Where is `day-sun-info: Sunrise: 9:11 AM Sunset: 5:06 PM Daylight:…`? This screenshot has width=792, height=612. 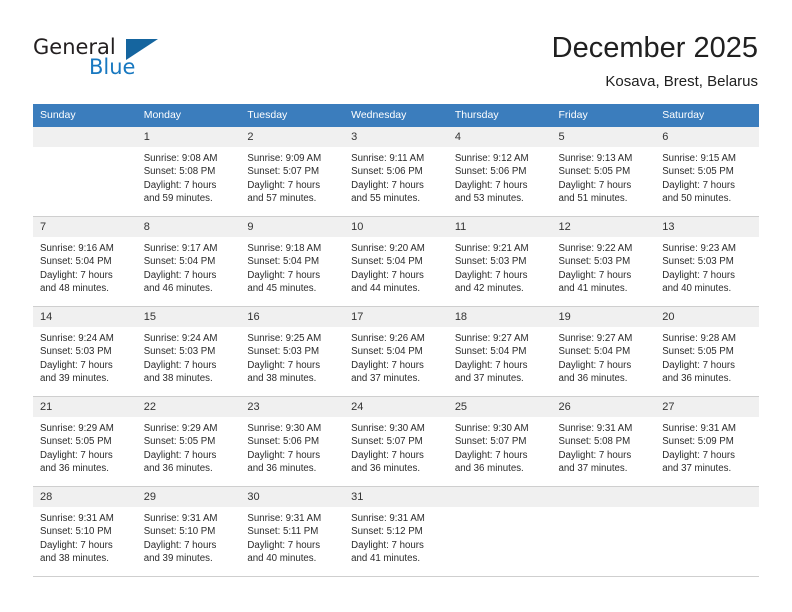
day-sun-info: Sunrise: 9:11 AM Sunset: 5:06 PM Daylight:… is located at coordinates (396, 176).